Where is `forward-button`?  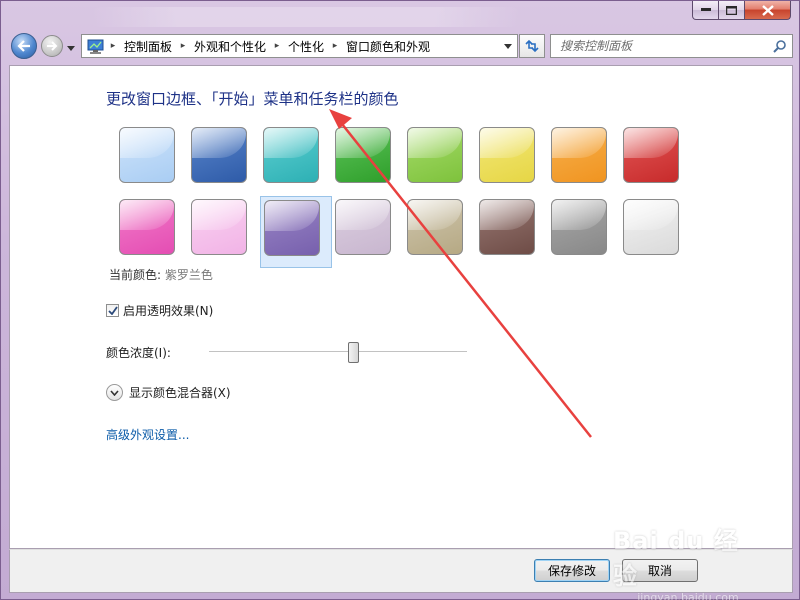
forward-button is located at coordinates (52, 46).